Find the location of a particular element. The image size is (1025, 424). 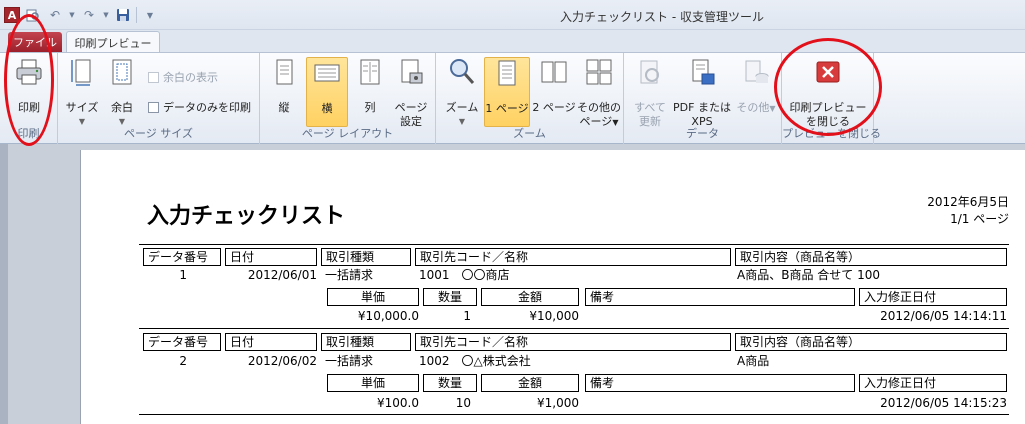

record-quantity: 10 is located at coordinates (463, 403).